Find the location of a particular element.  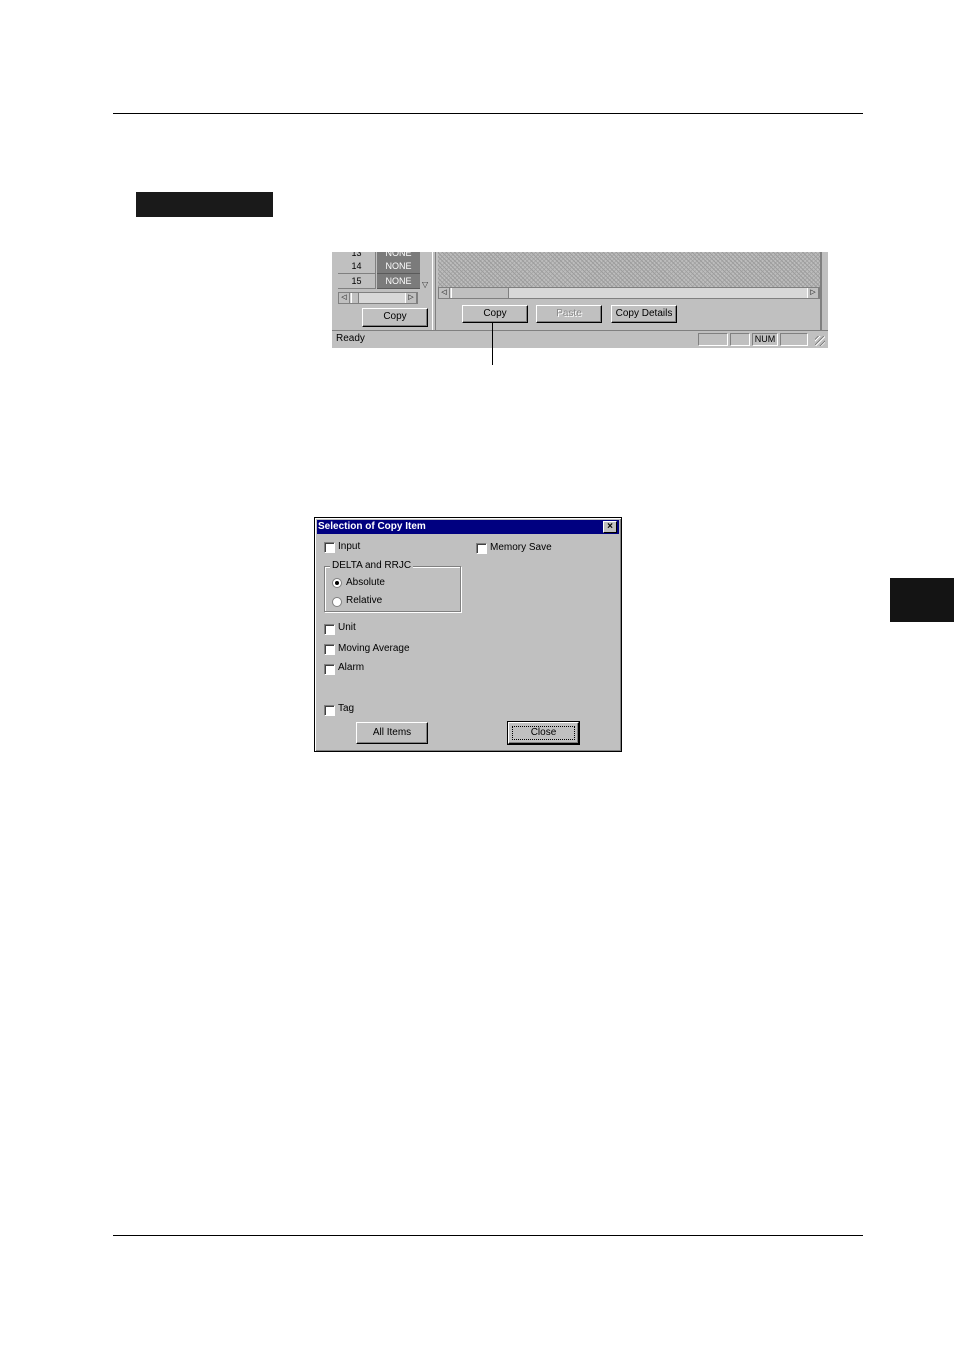

memory-save-label: Memory Save is located at coordinates (521, 547).